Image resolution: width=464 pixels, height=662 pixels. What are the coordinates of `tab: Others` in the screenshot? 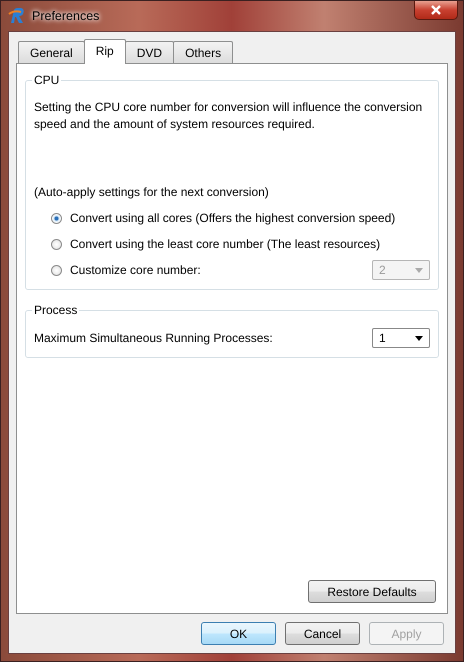 It's located at (203, 52).